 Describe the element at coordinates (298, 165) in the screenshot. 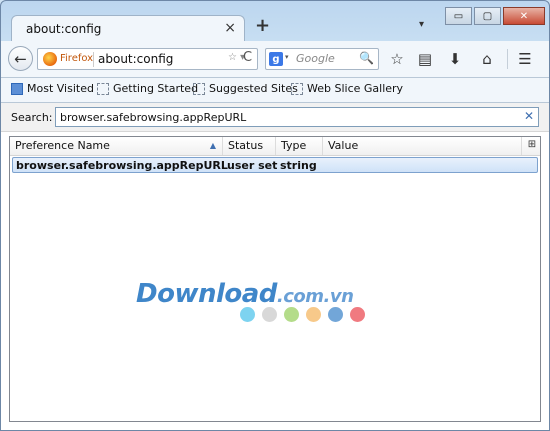

I see `cell-type: string` at that location.